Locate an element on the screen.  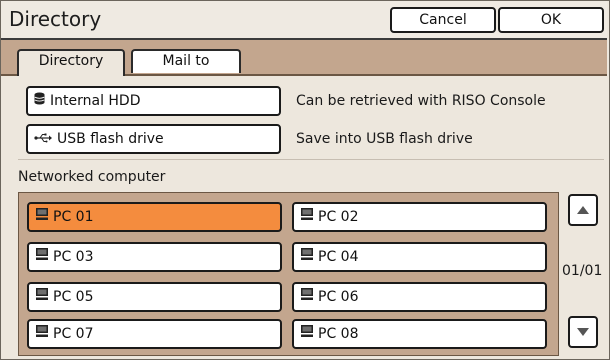
hdd-icon is located at coordinates (39, 101).